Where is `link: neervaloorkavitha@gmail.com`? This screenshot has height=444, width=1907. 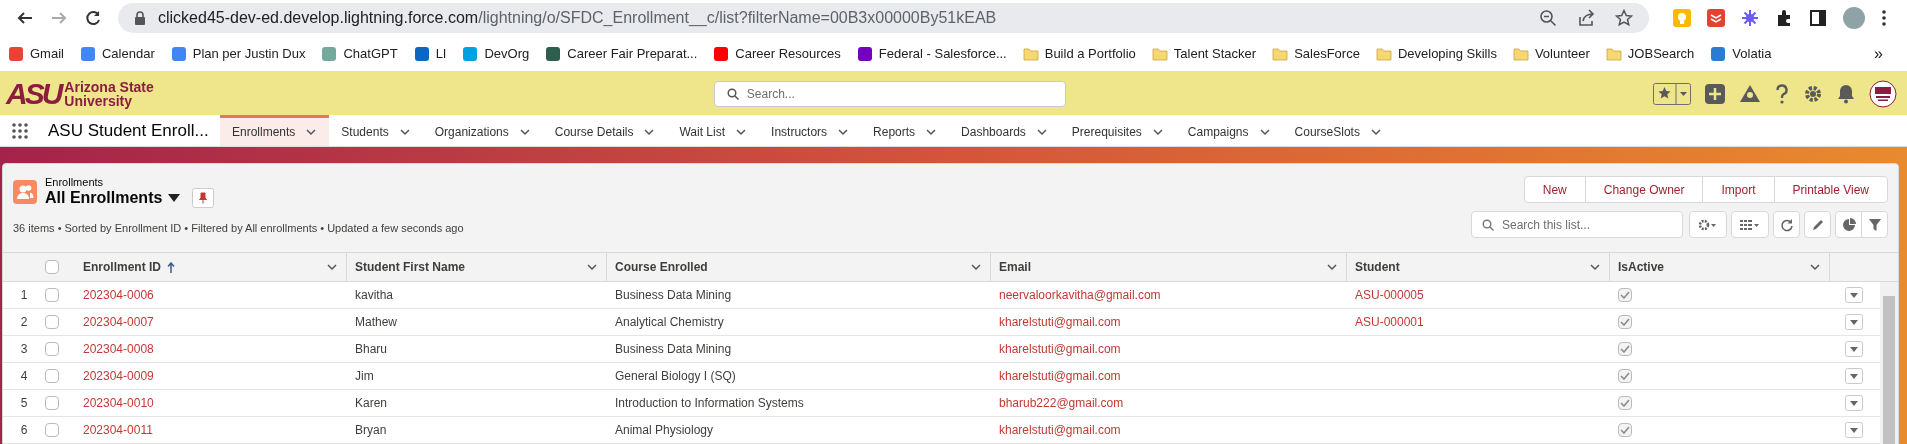
link: neervaloorkavitha@gmail.com is located at coordinates (1080, 295).